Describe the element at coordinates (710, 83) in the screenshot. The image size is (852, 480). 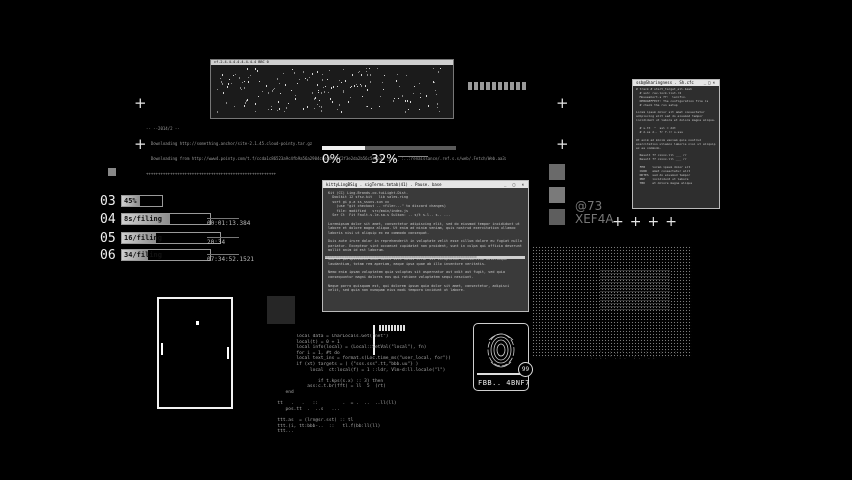
I see `window-controls-icon: _□×` at that location.